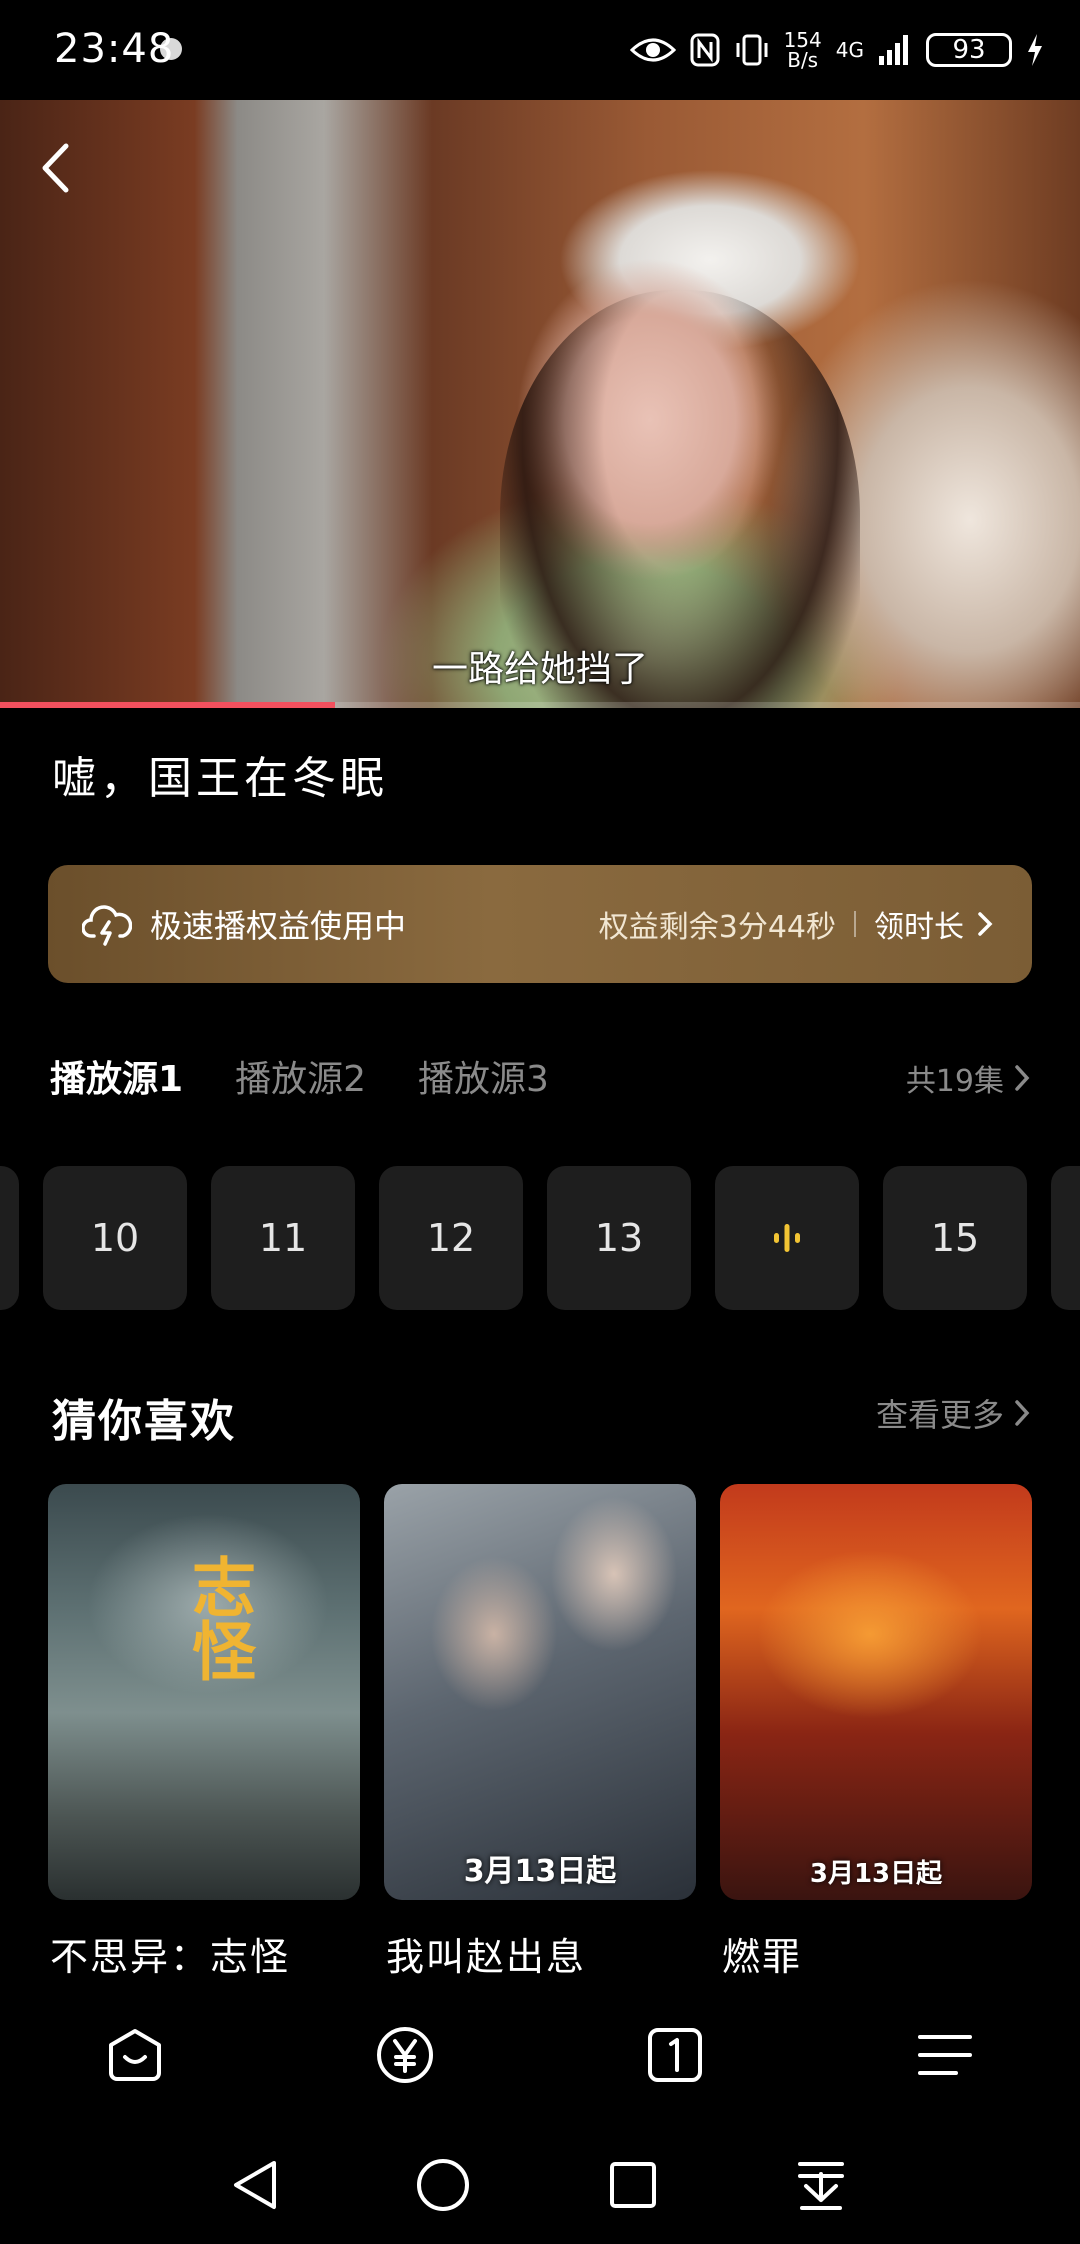 This screenshot has width=1080, height=2244. What do you see at coordinates (540, 2055) in the screenshot?
I see `app-bottom-nav` at bounding box center [540, 2055].